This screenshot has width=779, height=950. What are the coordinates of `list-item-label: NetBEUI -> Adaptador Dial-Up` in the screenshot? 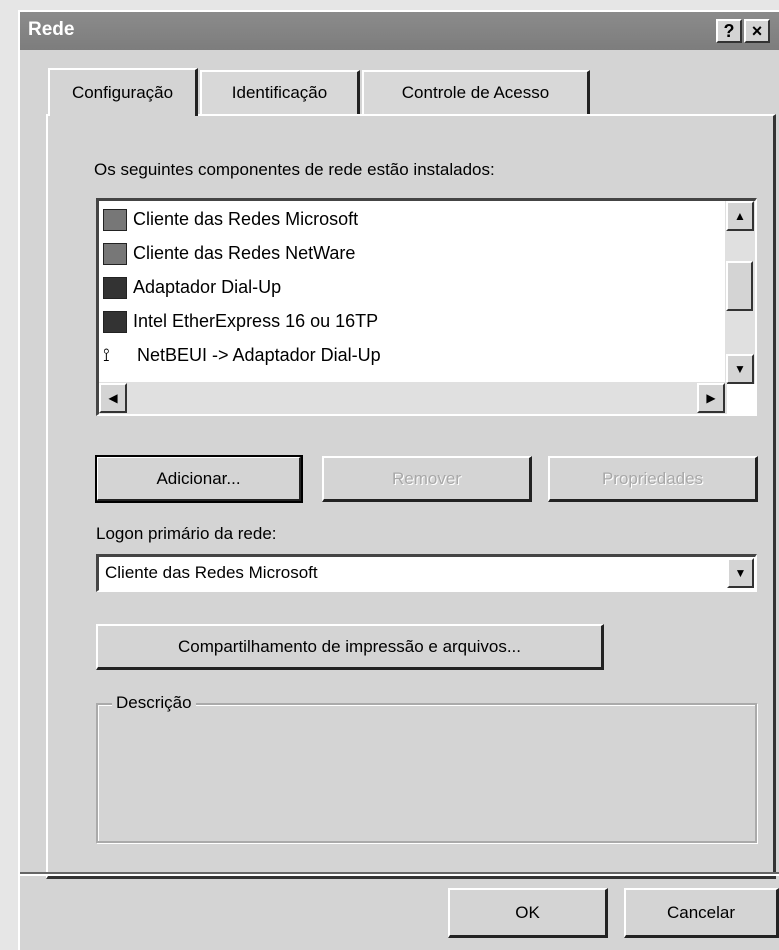 It's located at (259, 355).